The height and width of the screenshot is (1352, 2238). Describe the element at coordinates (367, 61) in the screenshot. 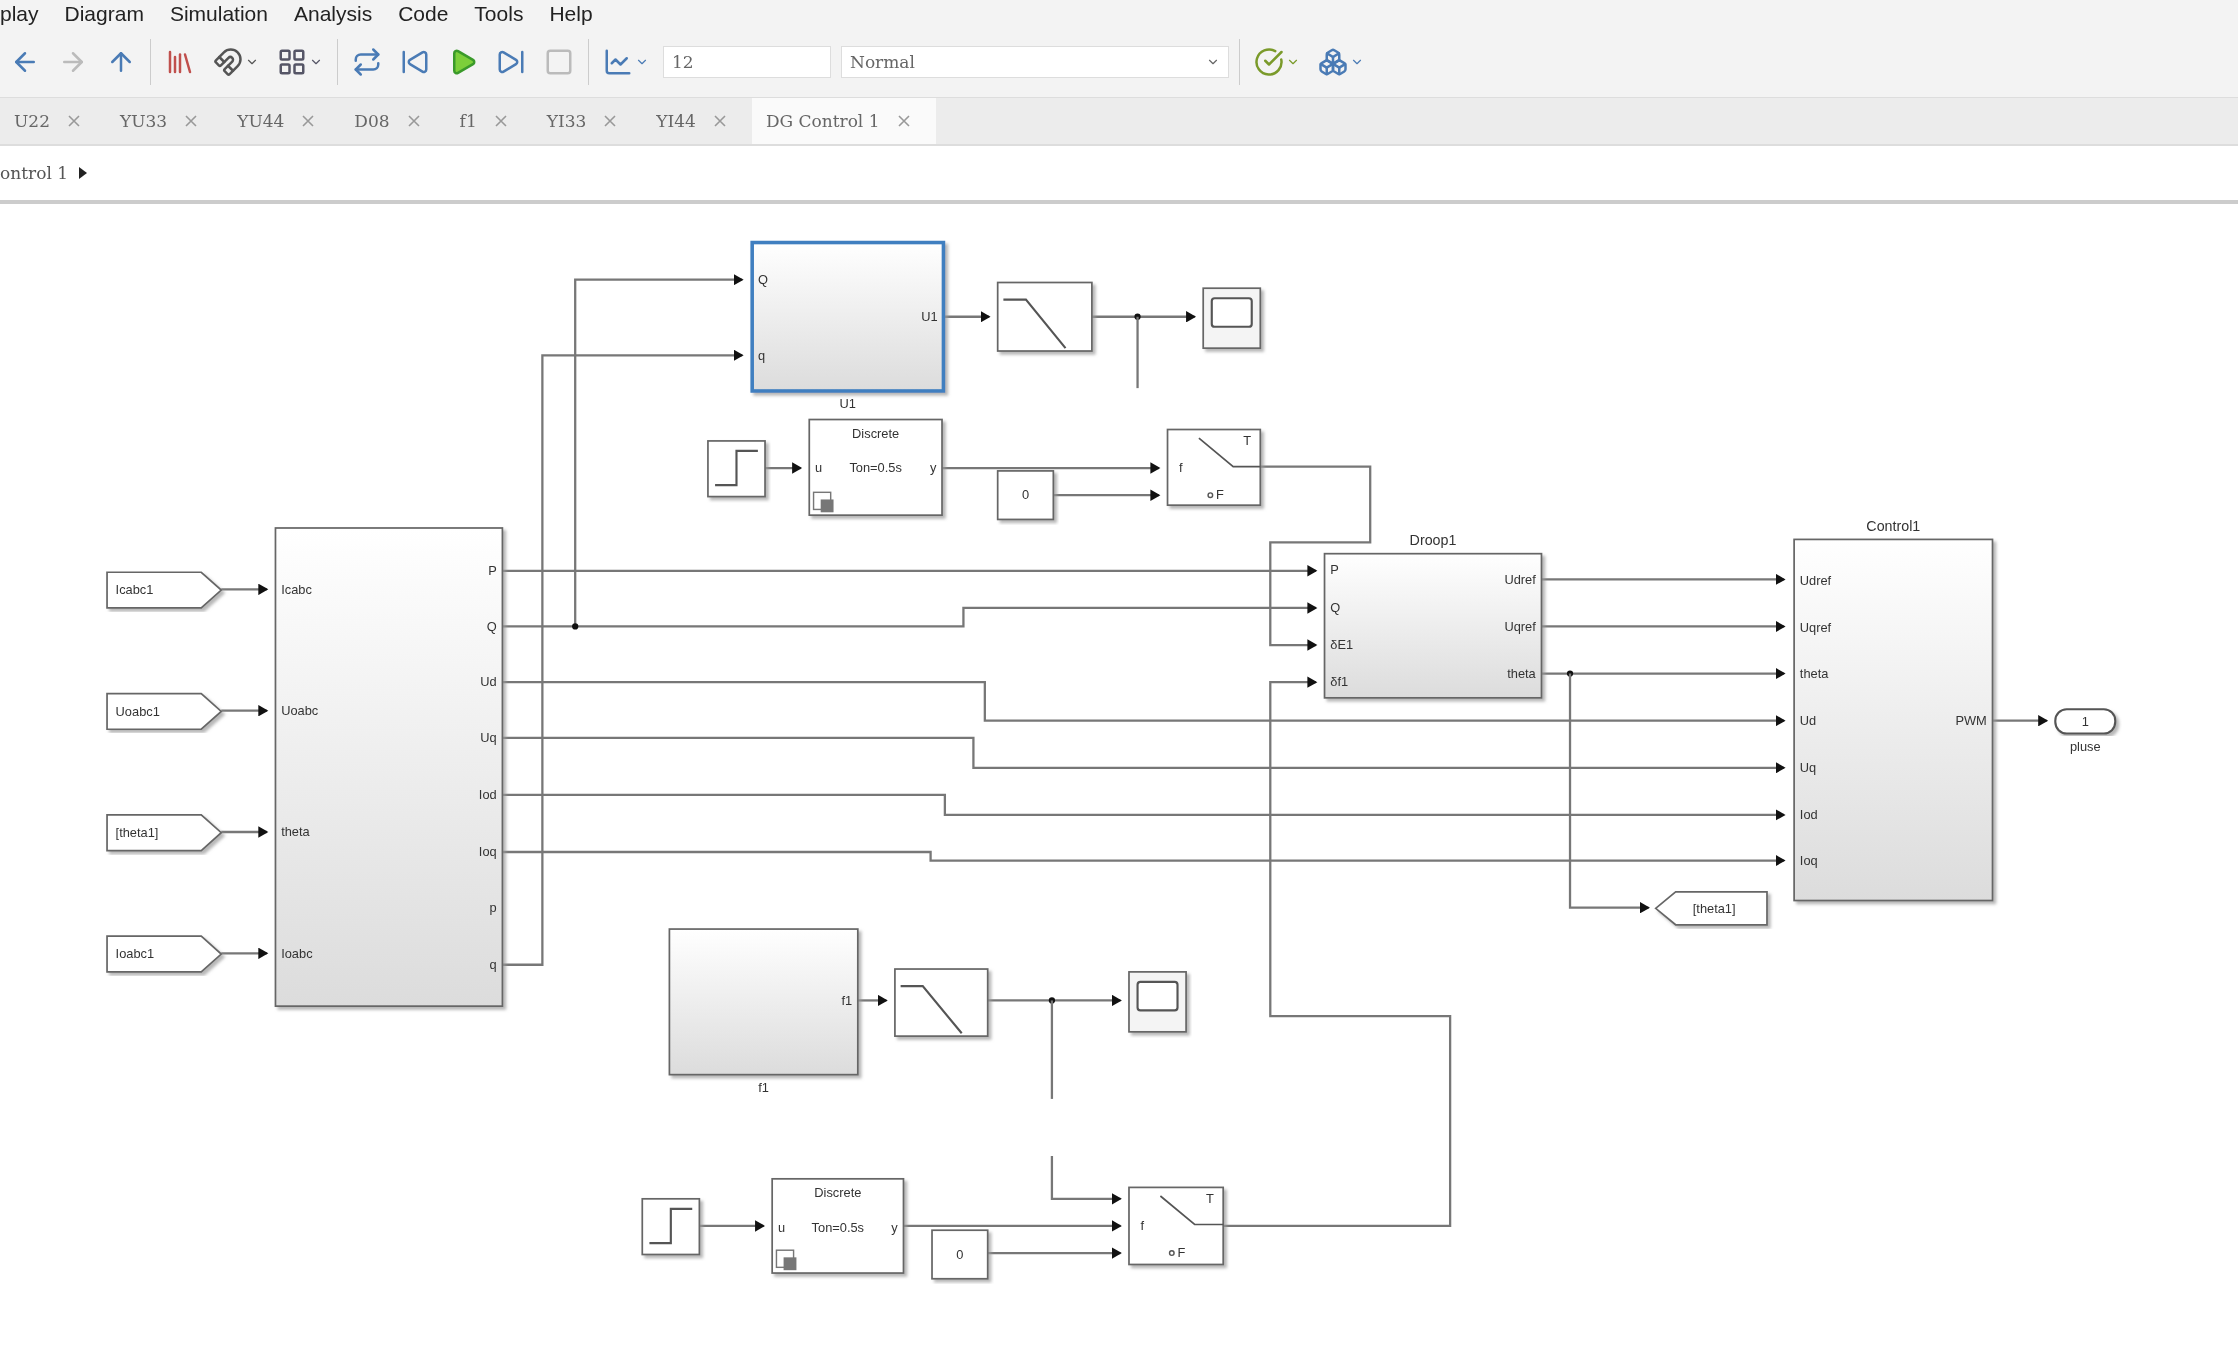

I see `loop-icon` at that location.